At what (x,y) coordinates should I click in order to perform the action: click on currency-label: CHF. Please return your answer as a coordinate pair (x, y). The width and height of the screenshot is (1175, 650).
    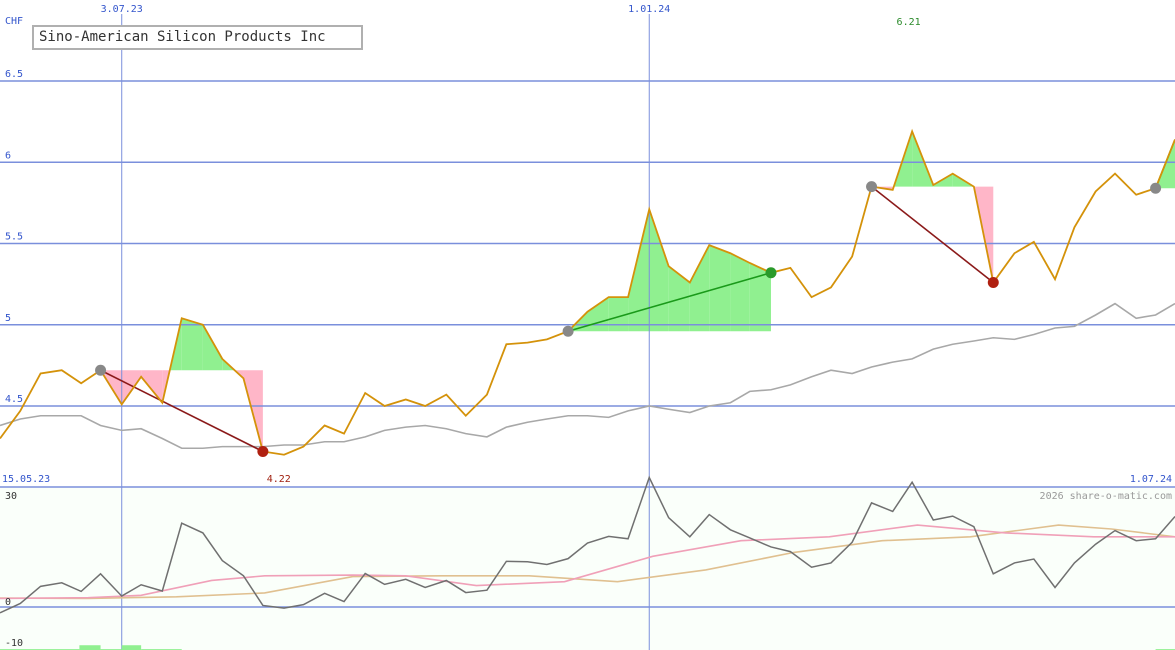
    Looking at the image, I should click on (14, 21).